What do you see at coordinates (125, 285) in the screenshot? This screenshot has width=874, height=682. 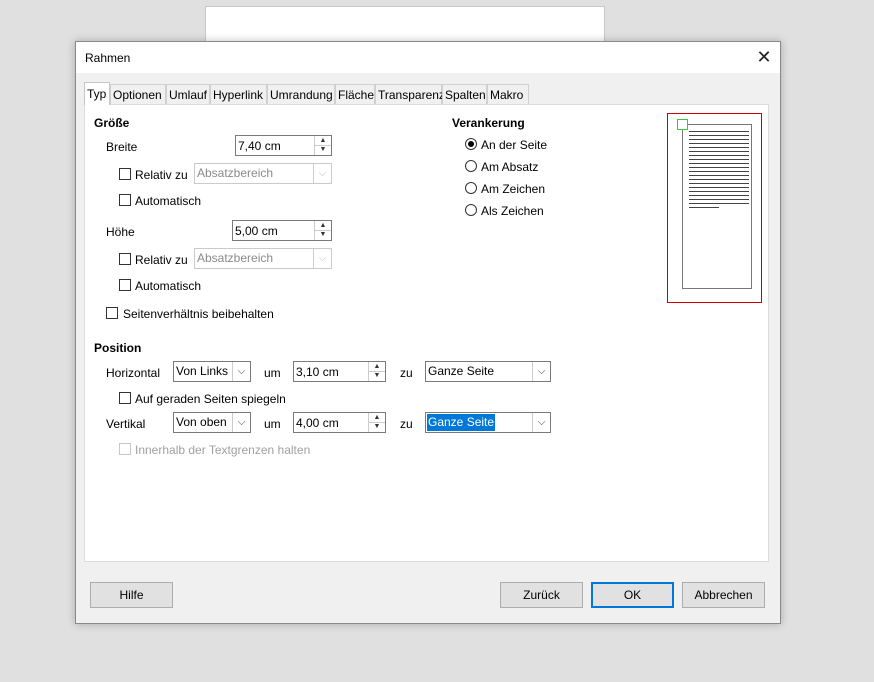 I see `height-auto-checkbox` at bounding box center [125, 285].